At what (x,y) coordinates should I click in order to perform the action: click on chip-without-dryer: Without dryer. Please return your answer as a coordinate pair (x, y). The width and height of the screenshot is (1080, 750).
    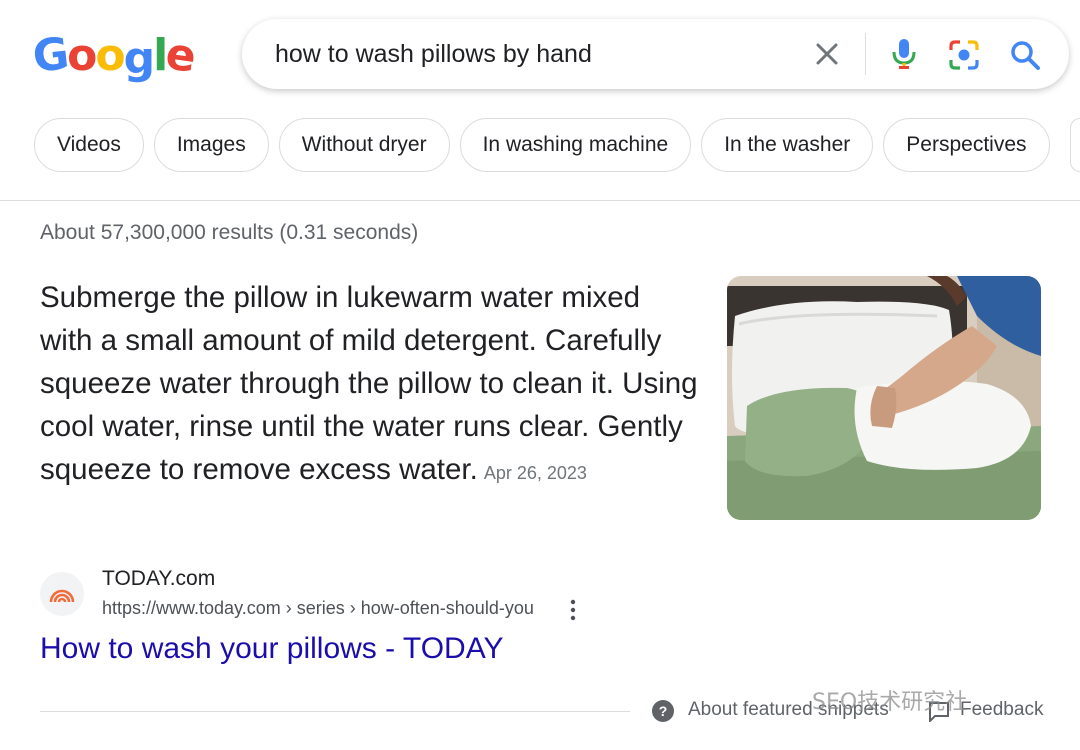
    Looking at the image, I should click on (364, 145).